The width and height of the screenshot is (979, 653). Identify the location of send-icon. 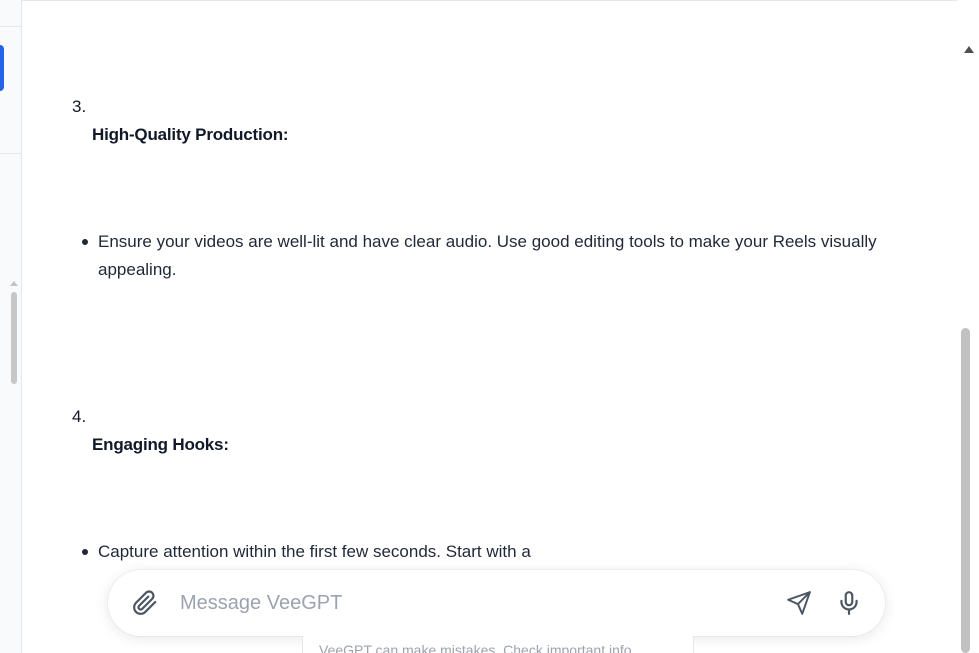
(799, 603).